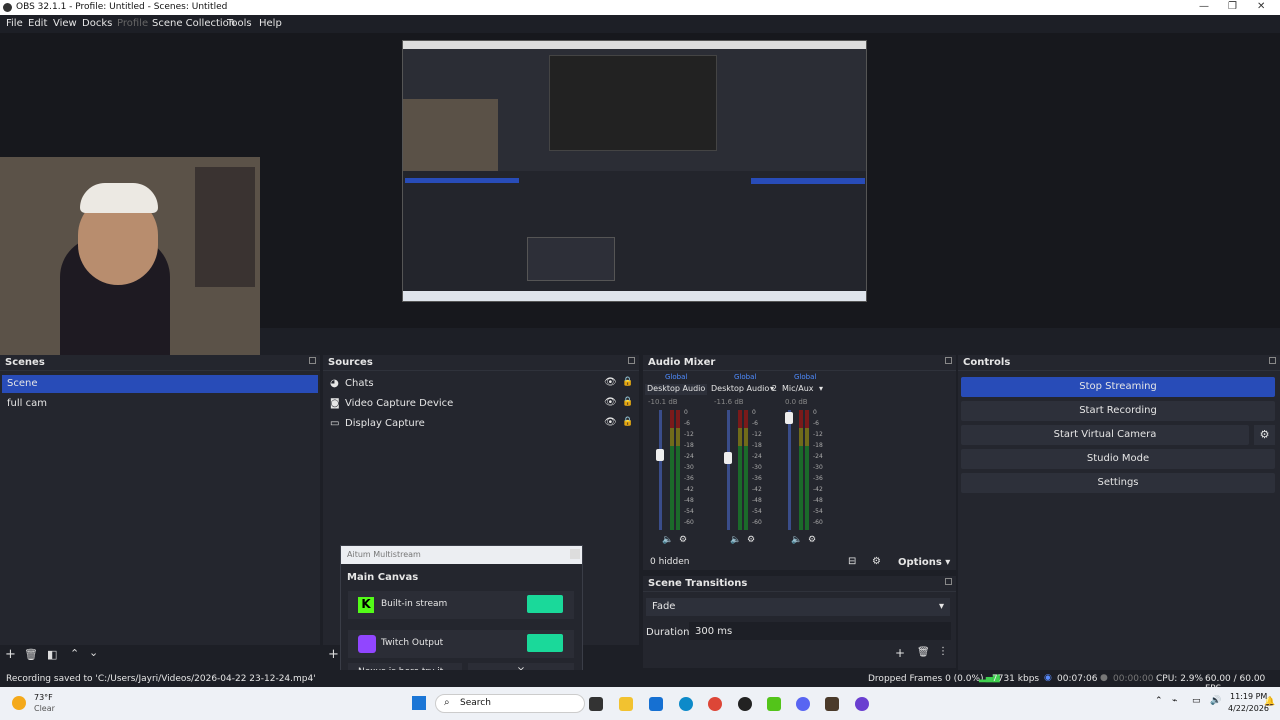 This screenshot has height=720, width=1280. What do you see at coordinates (744, 388) in the screenshot?
I see `channel-name: Desktop Audio 2` at bounding box center [744, 388].